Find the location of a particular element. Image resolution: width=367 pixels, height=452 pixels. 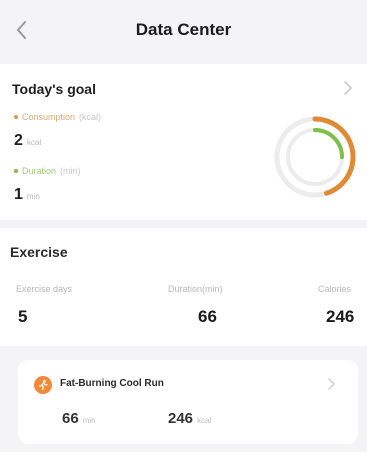

back-button is located at coordinates (22, 30).